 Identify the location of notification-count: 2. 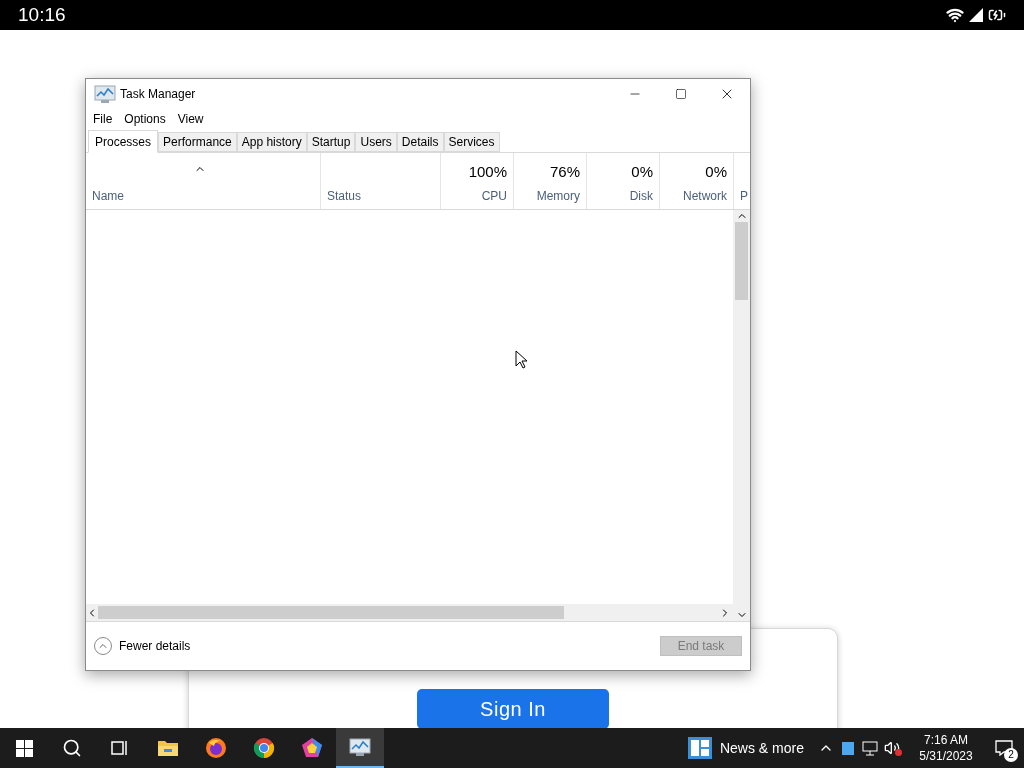
(1011, 755).